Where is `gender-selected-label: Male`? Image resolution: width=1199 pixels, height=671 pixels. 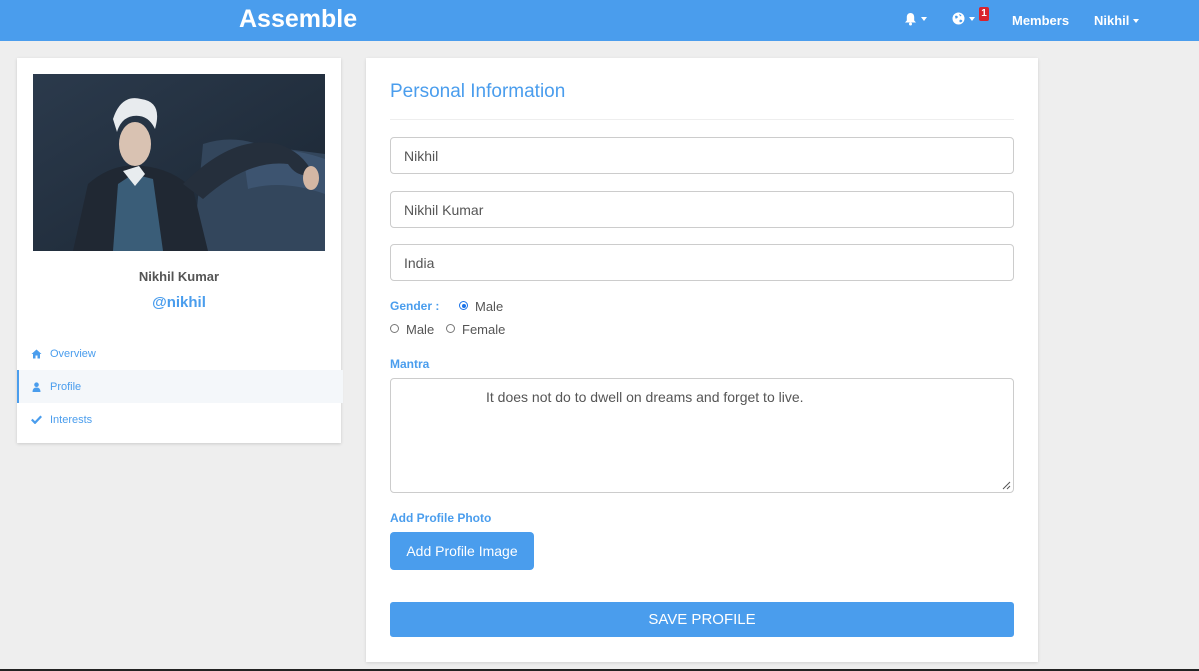
gender-selected-label: Male is located at coordinates (489, 306).